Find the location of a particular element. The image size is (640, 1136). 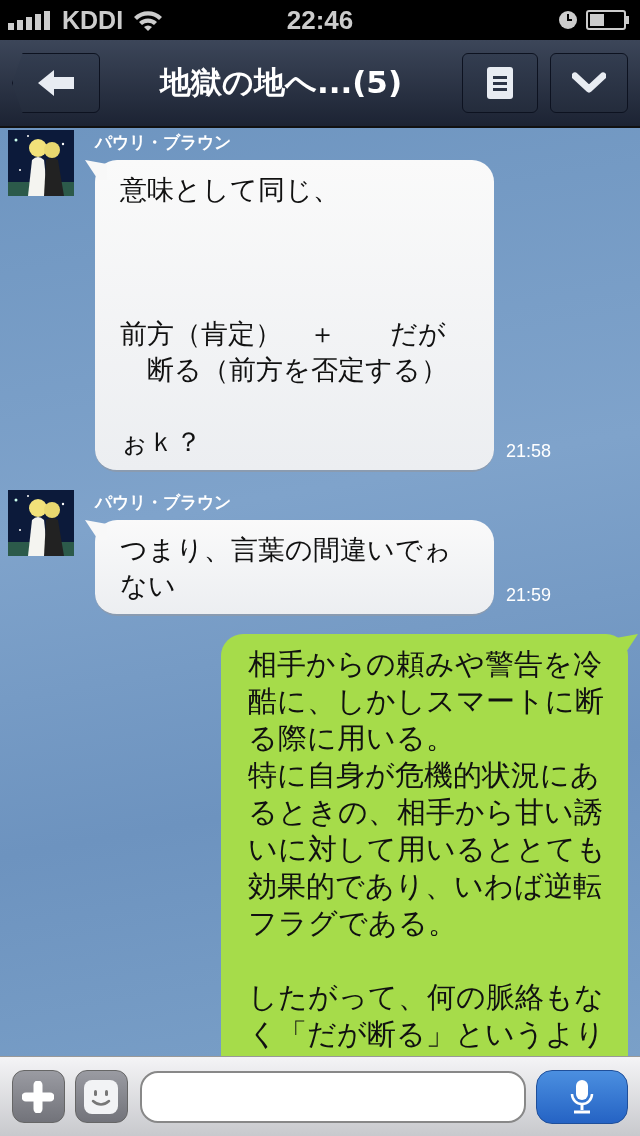

message-text: したがって、何の脈絡もなく「だが断る」というより is located at coordinates (427, 1016).